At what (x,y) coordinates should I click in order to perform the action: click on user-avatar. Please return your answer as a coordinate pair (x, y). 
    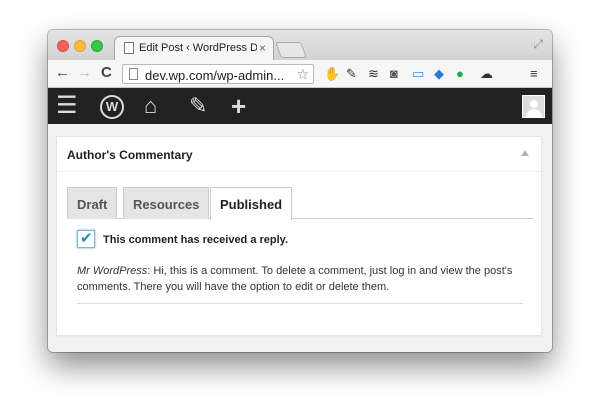
    Looking at the image, I should click on (533, 106).